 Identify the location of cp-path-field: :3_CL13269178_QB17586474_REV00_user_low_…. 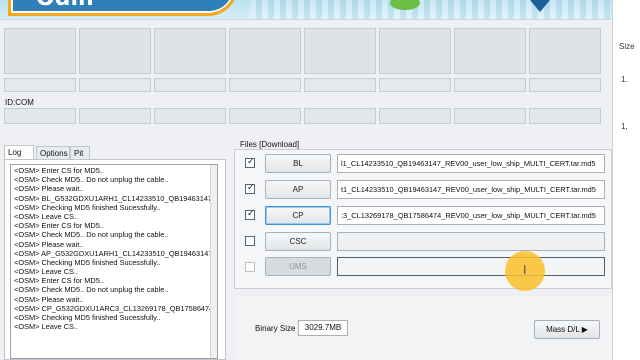
(471, 215).